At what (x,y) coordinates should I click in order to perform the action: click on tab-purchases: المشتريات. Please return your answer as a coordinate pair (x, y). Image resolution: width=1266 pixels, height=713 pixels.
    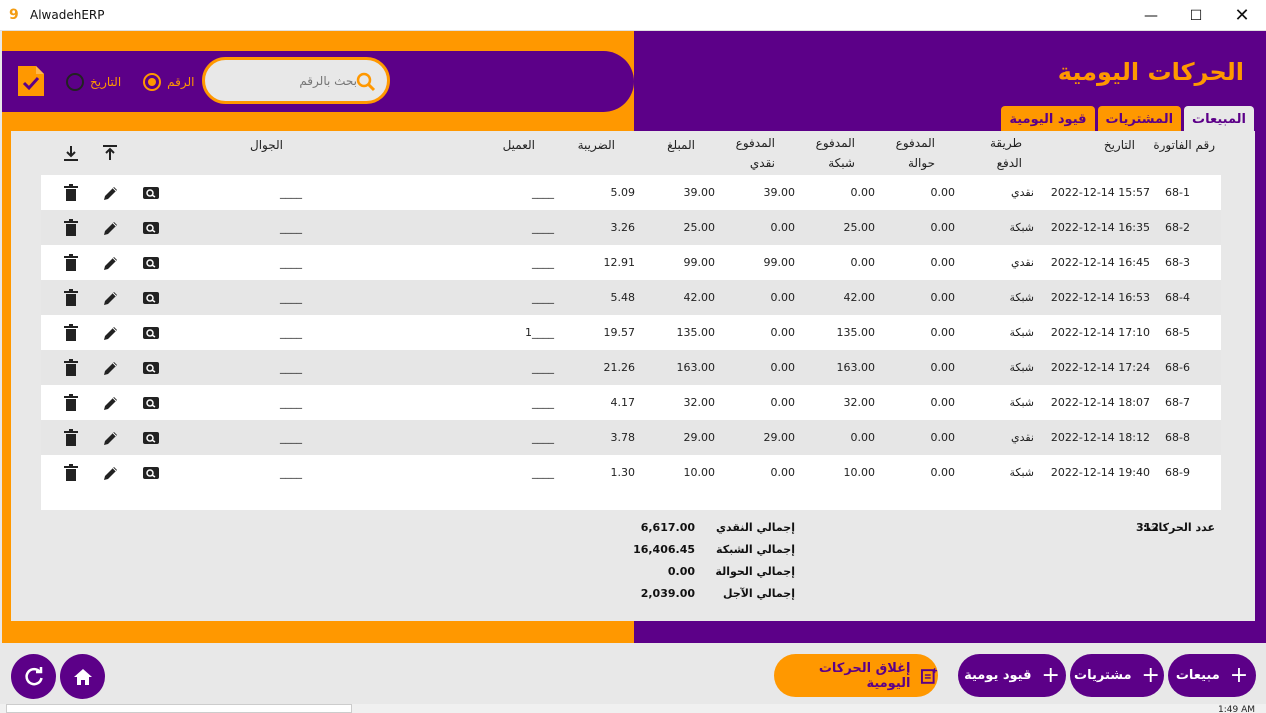
    Looking at the image, I should click on (1139, 119).